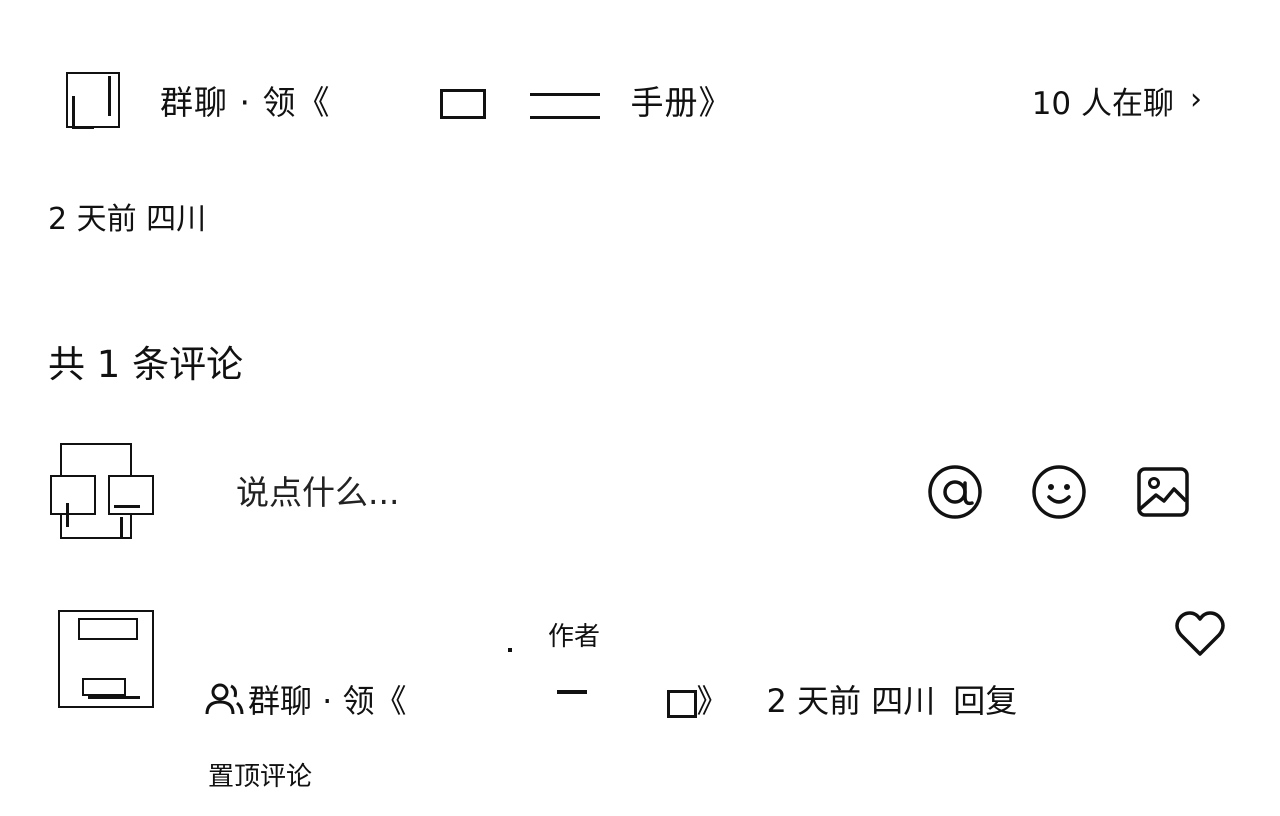 This screenshot has height=816, width=1280. I want to click on comment-time-location: 2 天前 四川, so click(851, 701).